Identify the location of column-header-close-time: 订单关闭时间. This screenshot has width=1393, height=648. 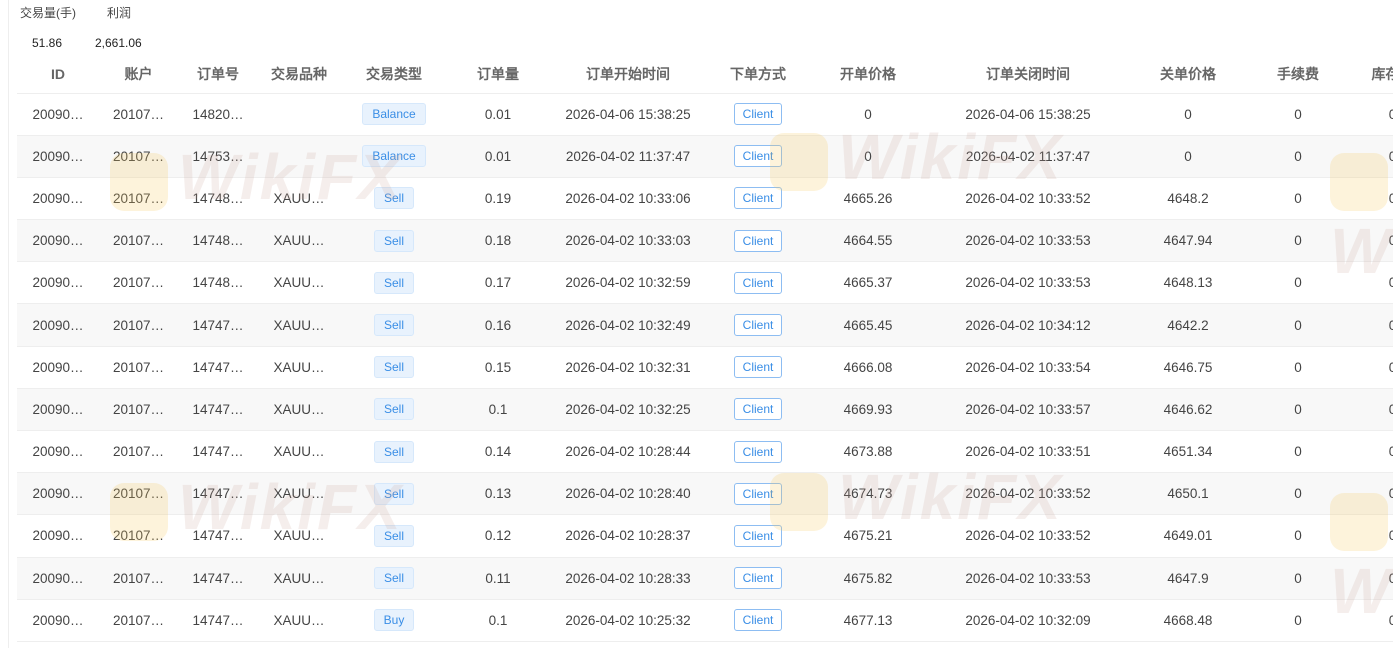
(1028, 74).